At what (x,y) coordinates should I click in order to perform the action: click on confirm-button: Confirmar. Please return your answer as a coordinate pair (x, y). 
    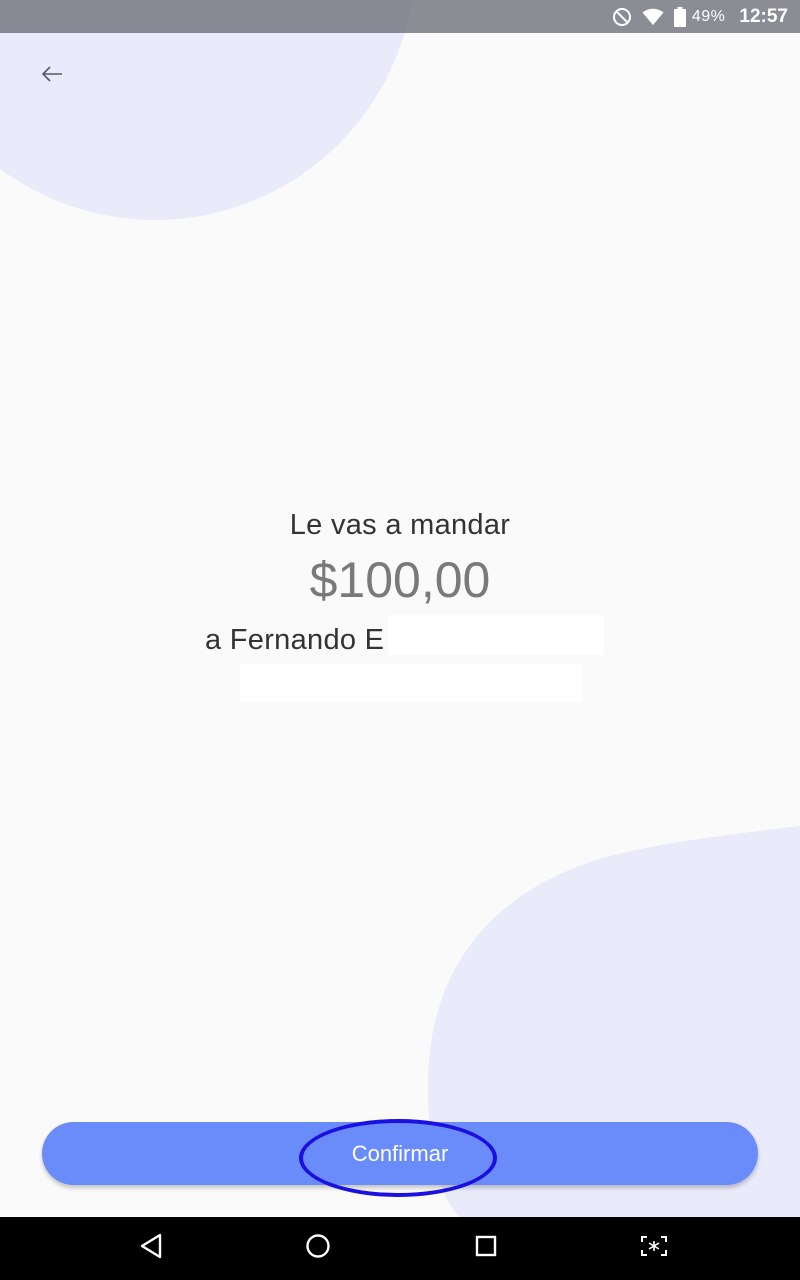
    Looking at the image, I should click on (400, 1153).